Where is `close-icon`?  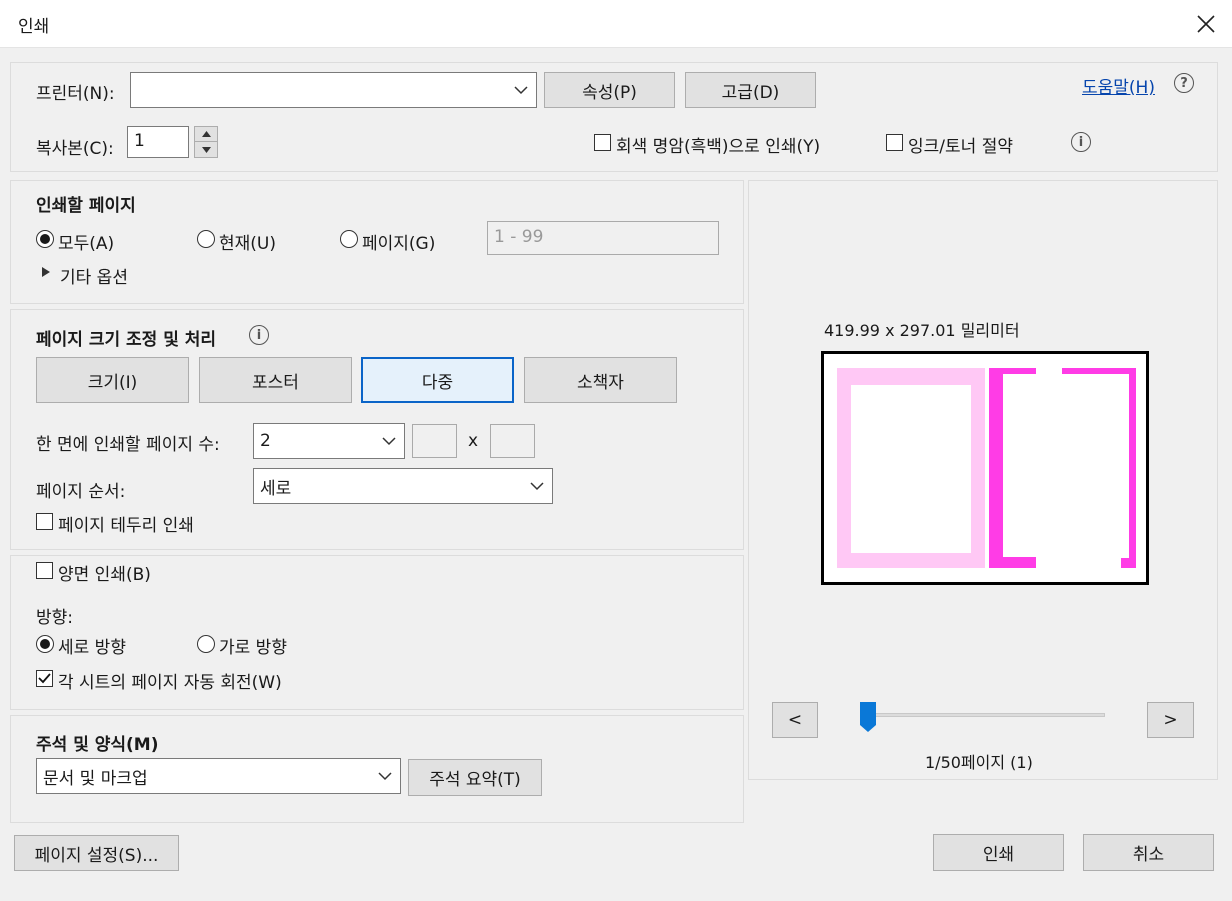
close-icon is located at coordinates (1206, 24).